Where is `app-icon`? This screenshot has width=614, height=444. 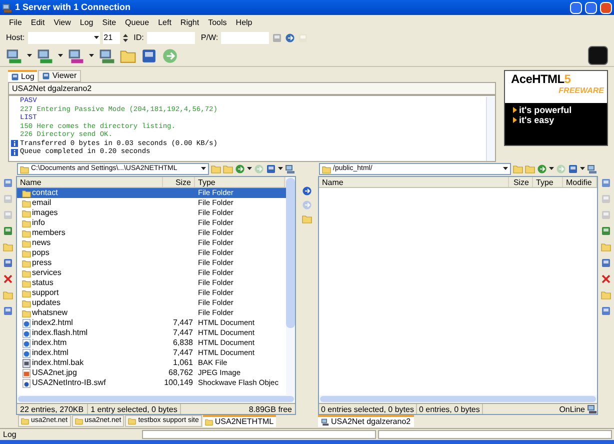
app-icon is located at coordinates (7, 7).